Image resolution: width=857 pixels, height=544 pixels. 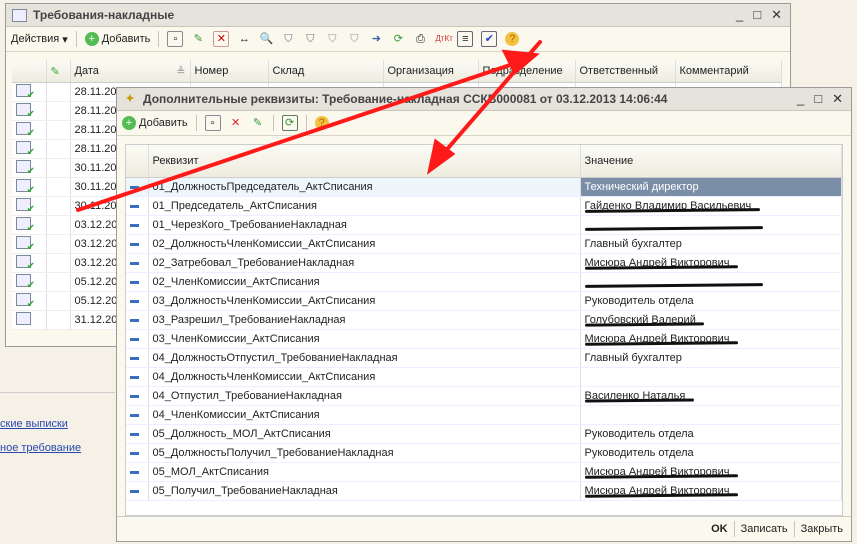 I want to click on annotation-arrow, so click(x=488, y=102).